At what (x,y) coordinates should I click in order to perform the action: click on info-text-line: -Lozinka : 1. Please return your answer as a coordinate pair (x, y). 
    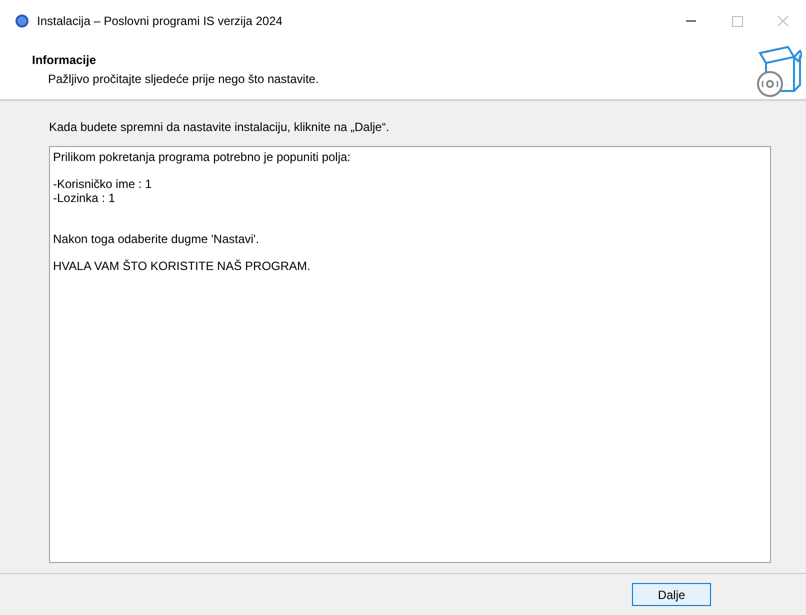
    Looking at the image, I should click on (84, 198).